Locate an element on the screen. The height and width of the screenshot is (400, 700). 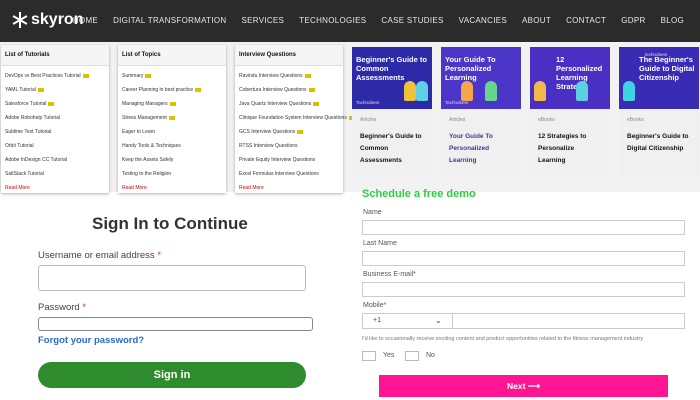
signin-title: Sign In to Continue is located at coordinates (170, 223).